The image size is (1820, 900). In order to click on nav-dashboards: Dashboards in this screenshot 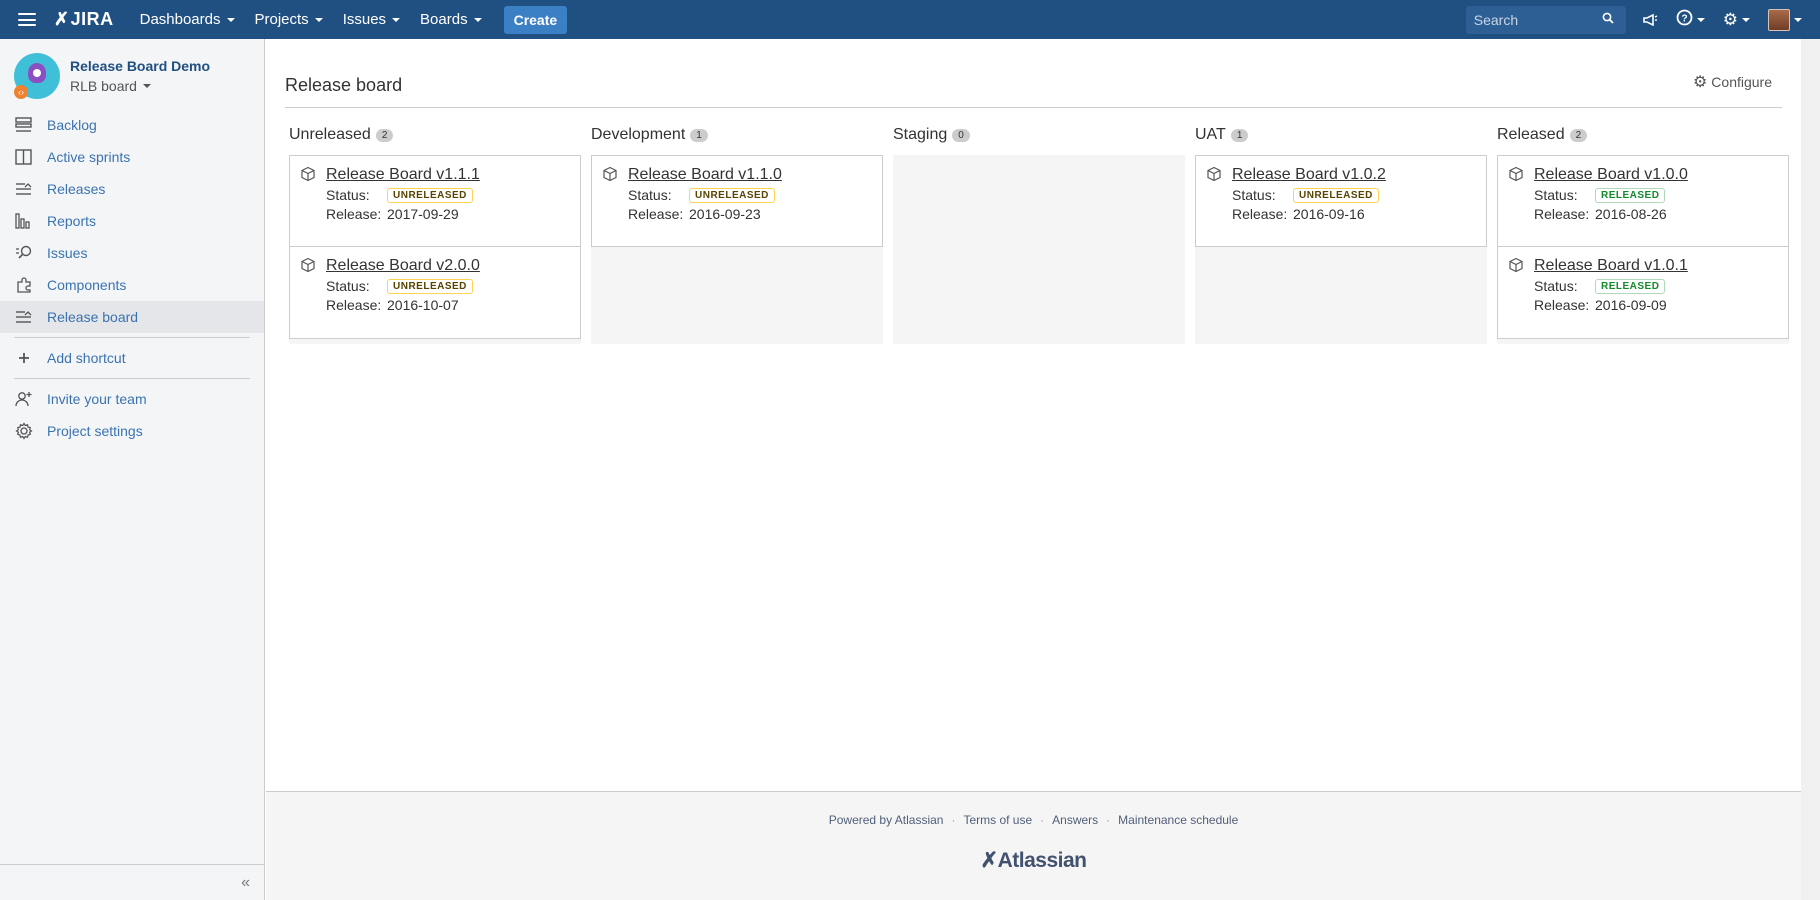, I will do `click(187, 19)`.